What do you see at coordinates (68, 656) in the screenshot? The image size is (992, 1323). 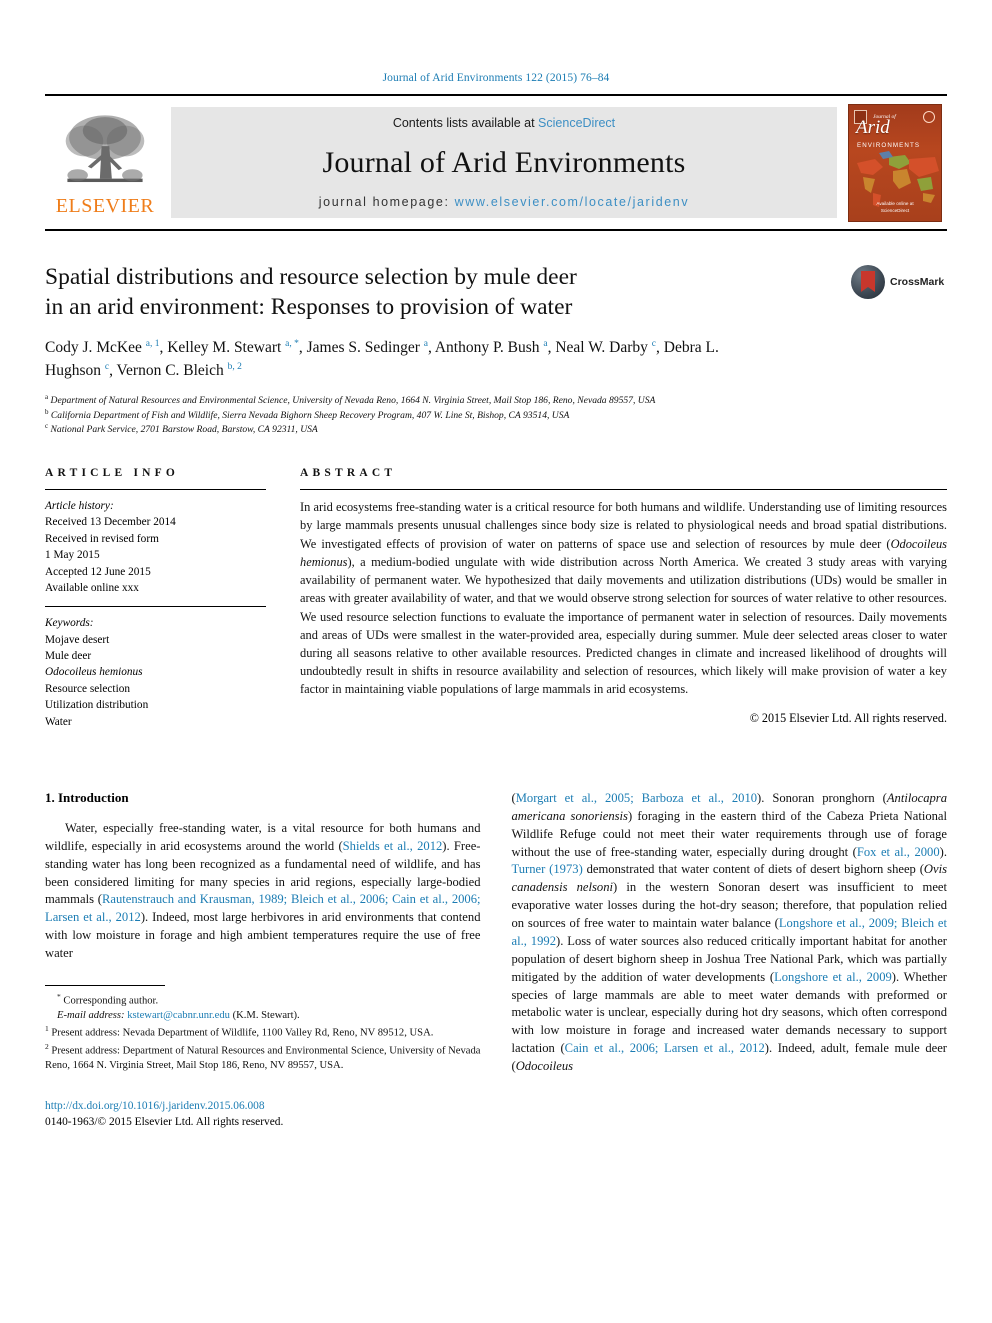 I see `keyword-item: Mule deer` at bounding box center [68, 656].